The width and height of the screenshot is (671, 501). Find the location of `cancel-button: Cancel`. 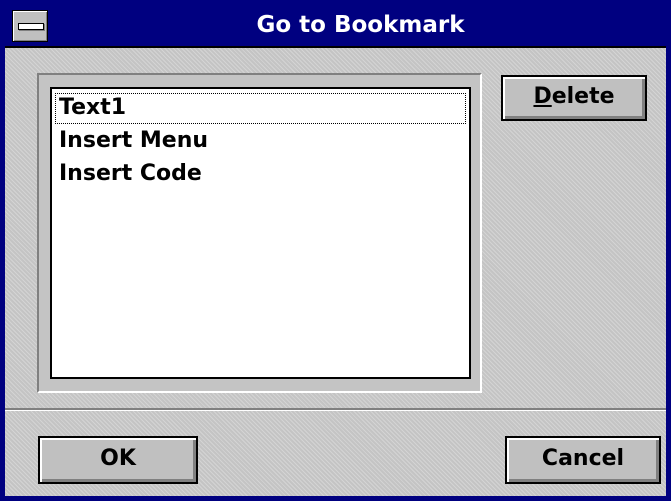

cancel-button: Cancel is located at coordinates (583, 460).